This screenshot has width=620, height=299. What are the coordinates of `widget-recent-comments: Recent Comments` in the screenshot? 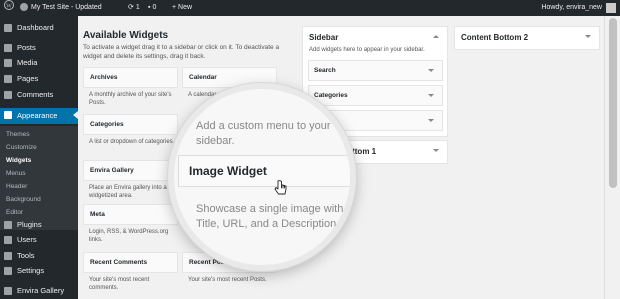 It's located at (130, 262).